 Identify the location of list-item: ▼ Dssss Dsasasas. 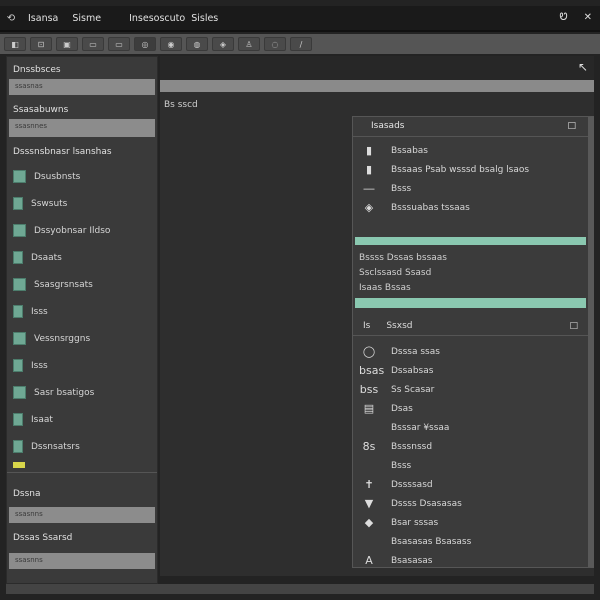
(470, 503).